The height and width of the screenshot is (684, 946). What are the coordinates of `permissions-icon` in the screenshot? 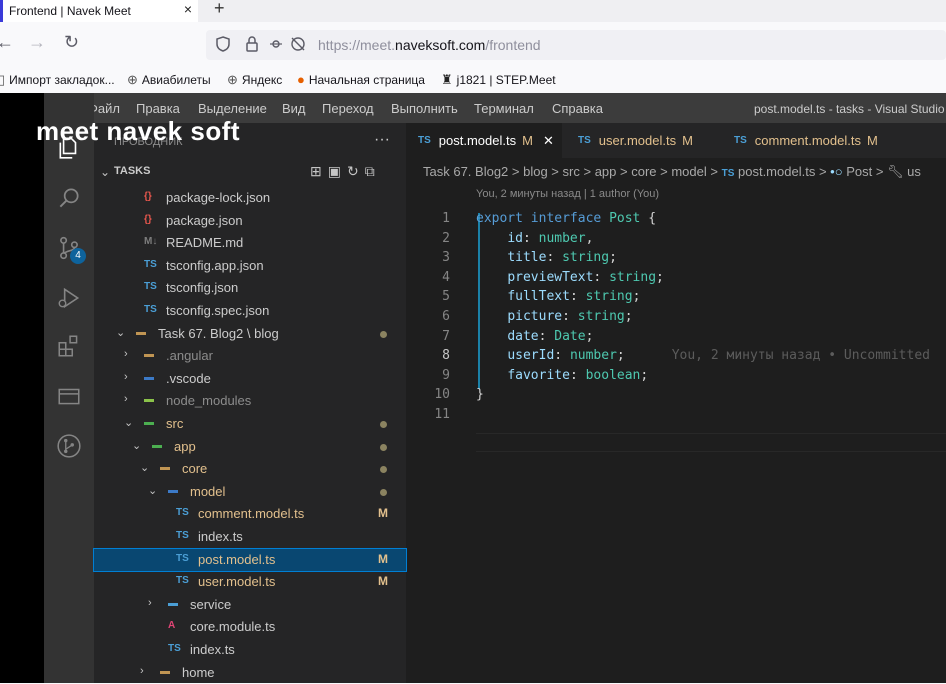 It's located at (290, 46).